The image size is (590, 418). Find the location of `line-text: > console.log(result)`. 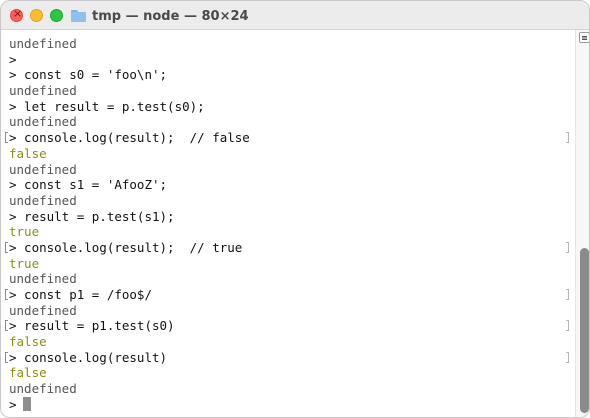

line-text: > console.log(result) is located at coordinates (88, 357).